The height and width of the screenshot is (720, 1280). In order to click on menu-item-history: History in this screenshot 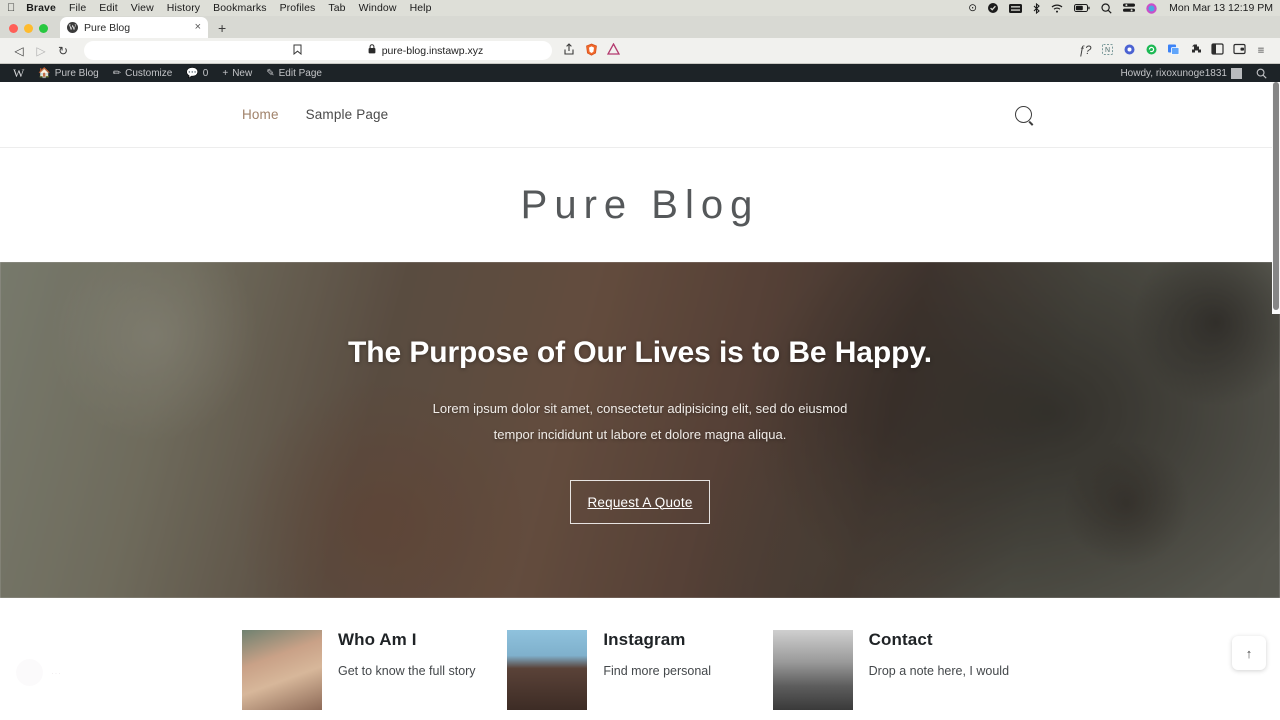, I will do `click(183, 8)`.